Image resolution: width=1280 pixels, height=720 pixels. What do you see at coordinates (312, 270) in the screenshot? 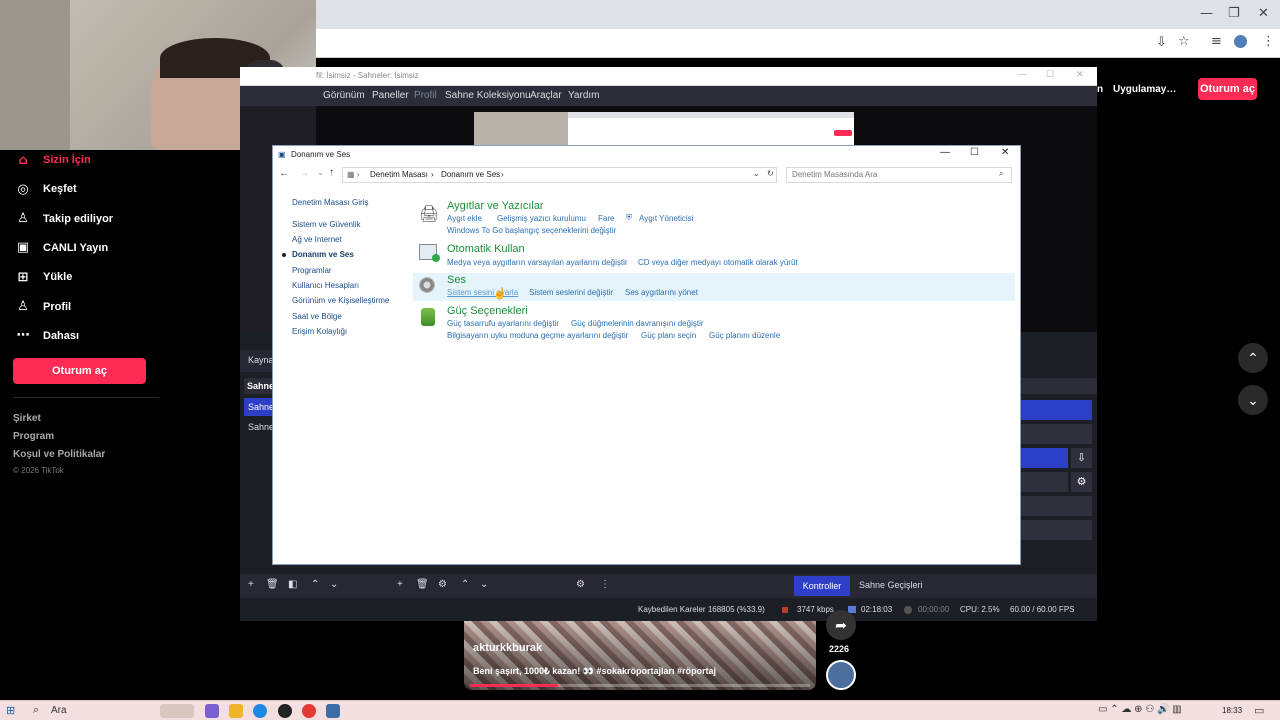
I see `cp-nav-item: Programlar` at bounding box center [312, 270].